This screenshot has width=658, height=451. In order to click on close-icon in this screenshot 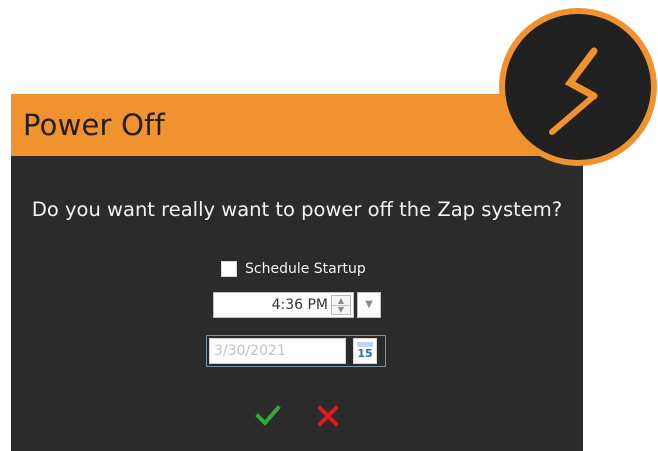, I will do `click(328, 416)`.